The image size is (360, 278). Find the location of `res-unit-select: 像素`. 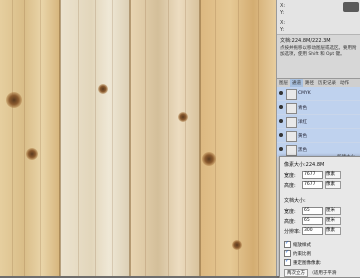

res-unit-select: 像素 is located at coordinates (333, 231).